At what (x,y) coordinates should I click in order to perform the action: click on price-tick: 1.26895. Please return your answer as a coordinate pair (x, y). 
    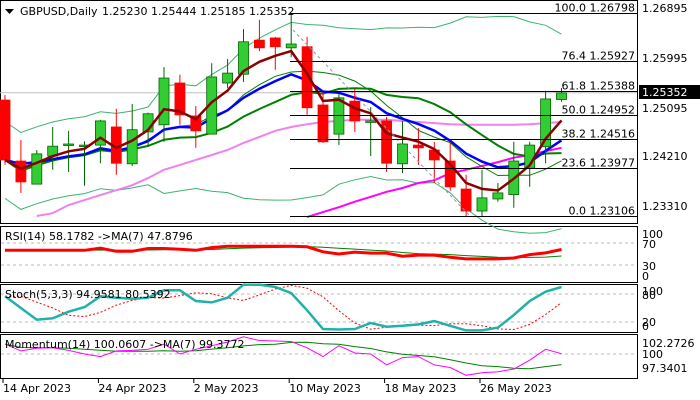
    Looking at the image, I should click on (665, 8).